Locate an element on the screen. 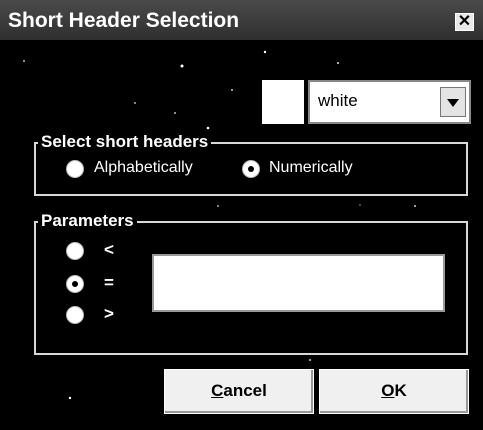  alphabetically-label: Alphabetically is located at coordinates (143, 167).